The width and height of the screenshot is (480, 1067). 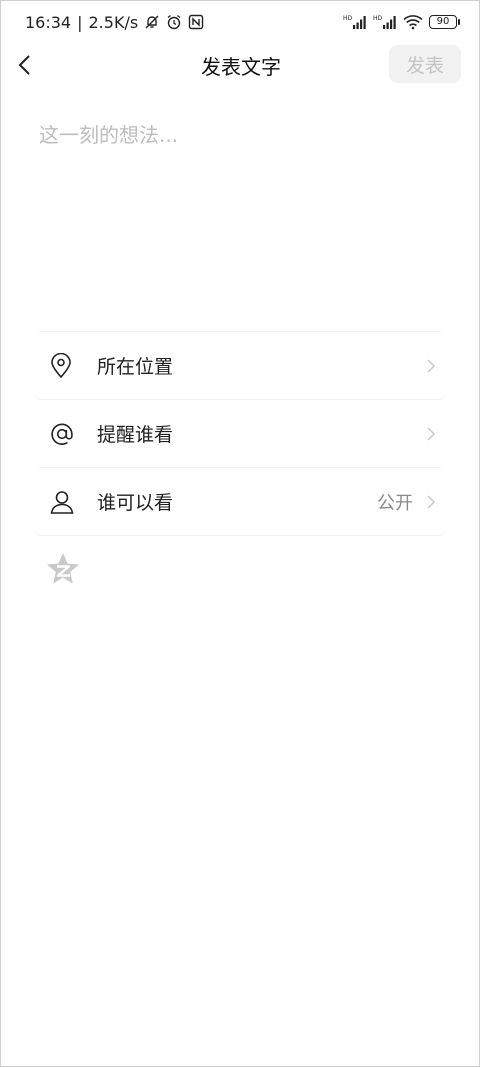 I want to click on status-net-speed: 2.5K/s, so click(x=113, y=22).